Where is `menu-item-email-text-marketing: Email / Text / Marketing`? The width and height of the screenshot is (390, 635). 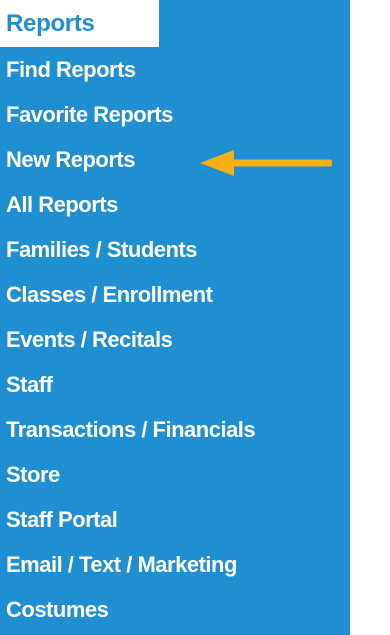
menu-item-email-text-marketing: Email / Text / Marketing is located at coordinates (175, 564).